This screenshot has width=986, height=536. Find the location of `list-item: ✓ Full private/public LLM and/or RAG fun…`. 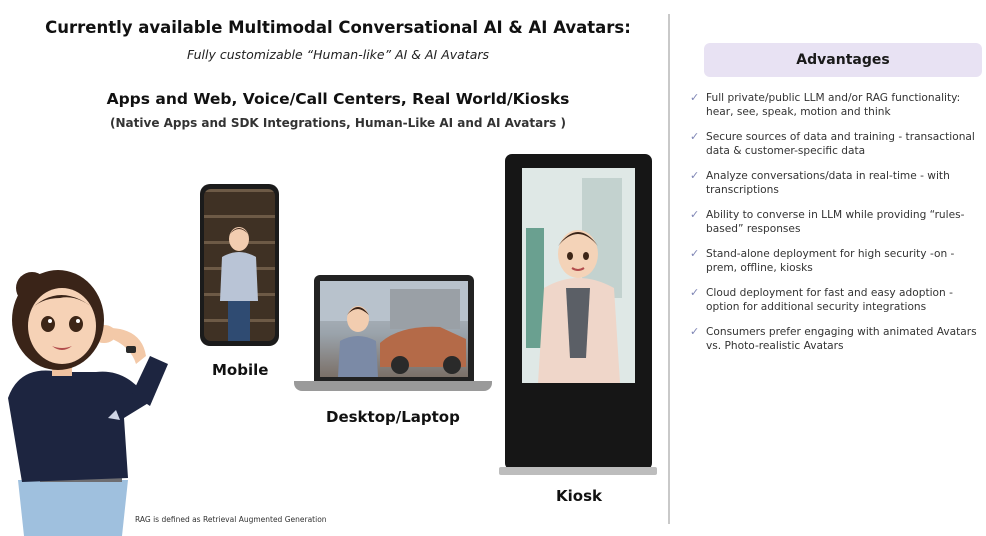

list-item: ✓ Full private/public LLM and/or RAG fun… is located at coordinates (837, 105).